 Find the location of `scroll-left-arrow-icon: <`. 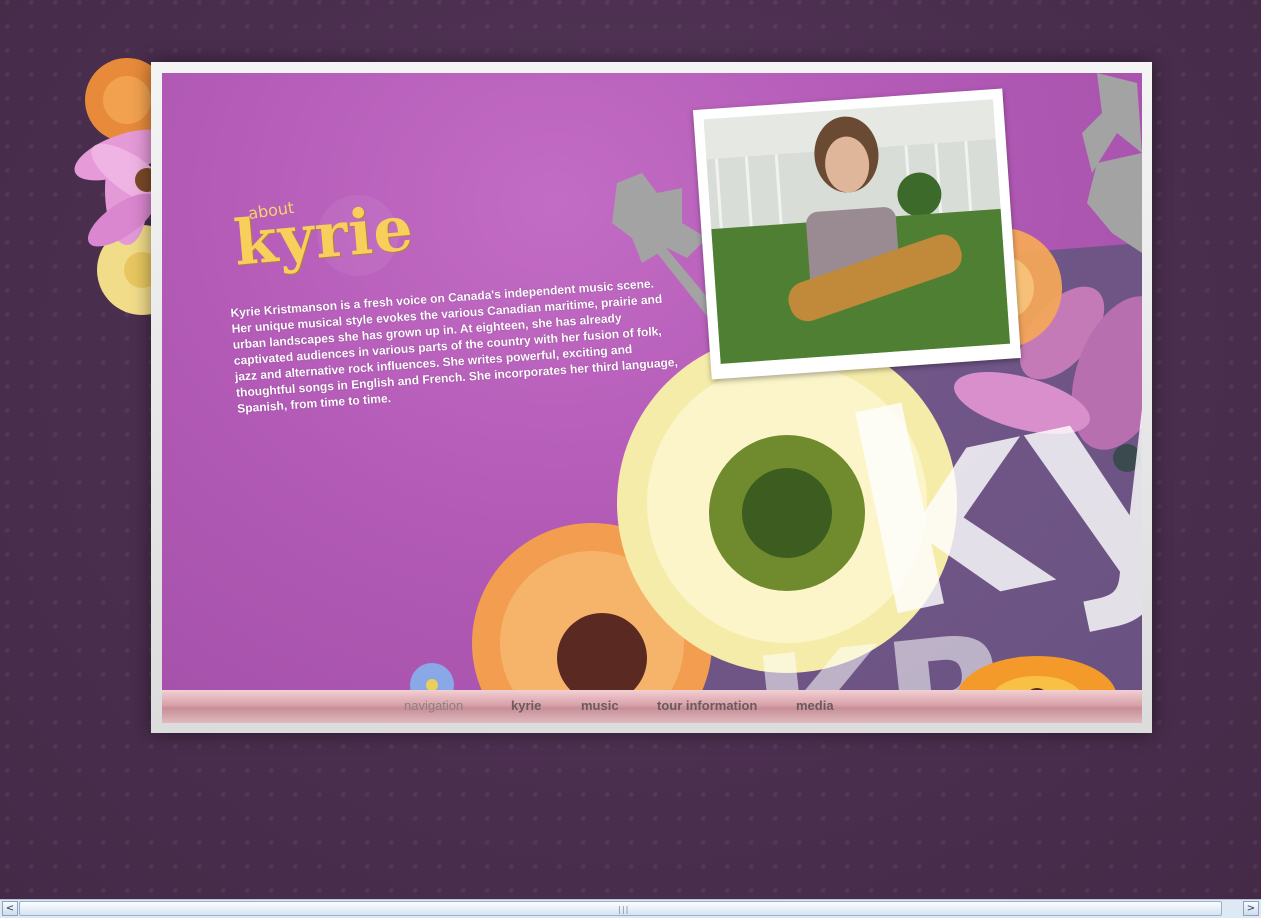

scroll-left-arrow-icon: < is located at coordinates (10, 908).